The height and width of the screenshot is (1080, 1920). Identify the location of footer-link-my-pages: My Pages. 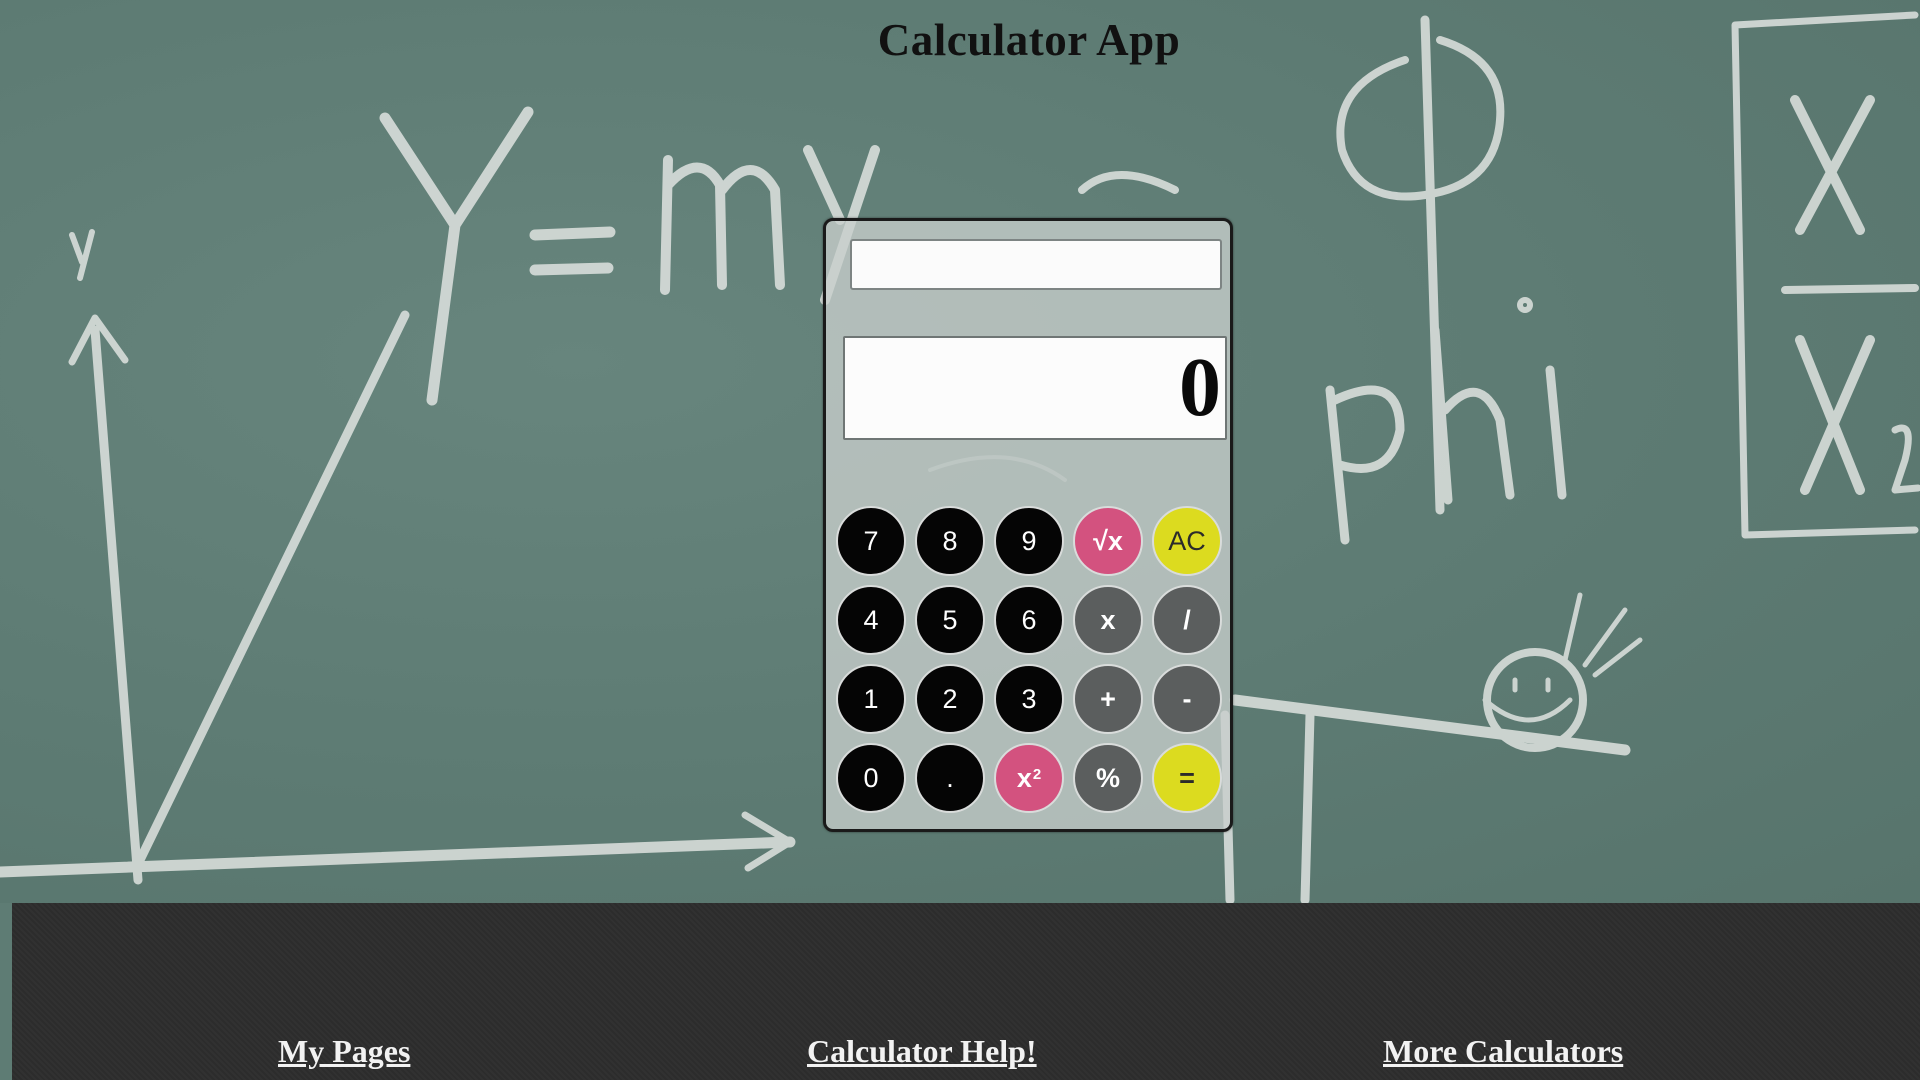
(344, 1051).